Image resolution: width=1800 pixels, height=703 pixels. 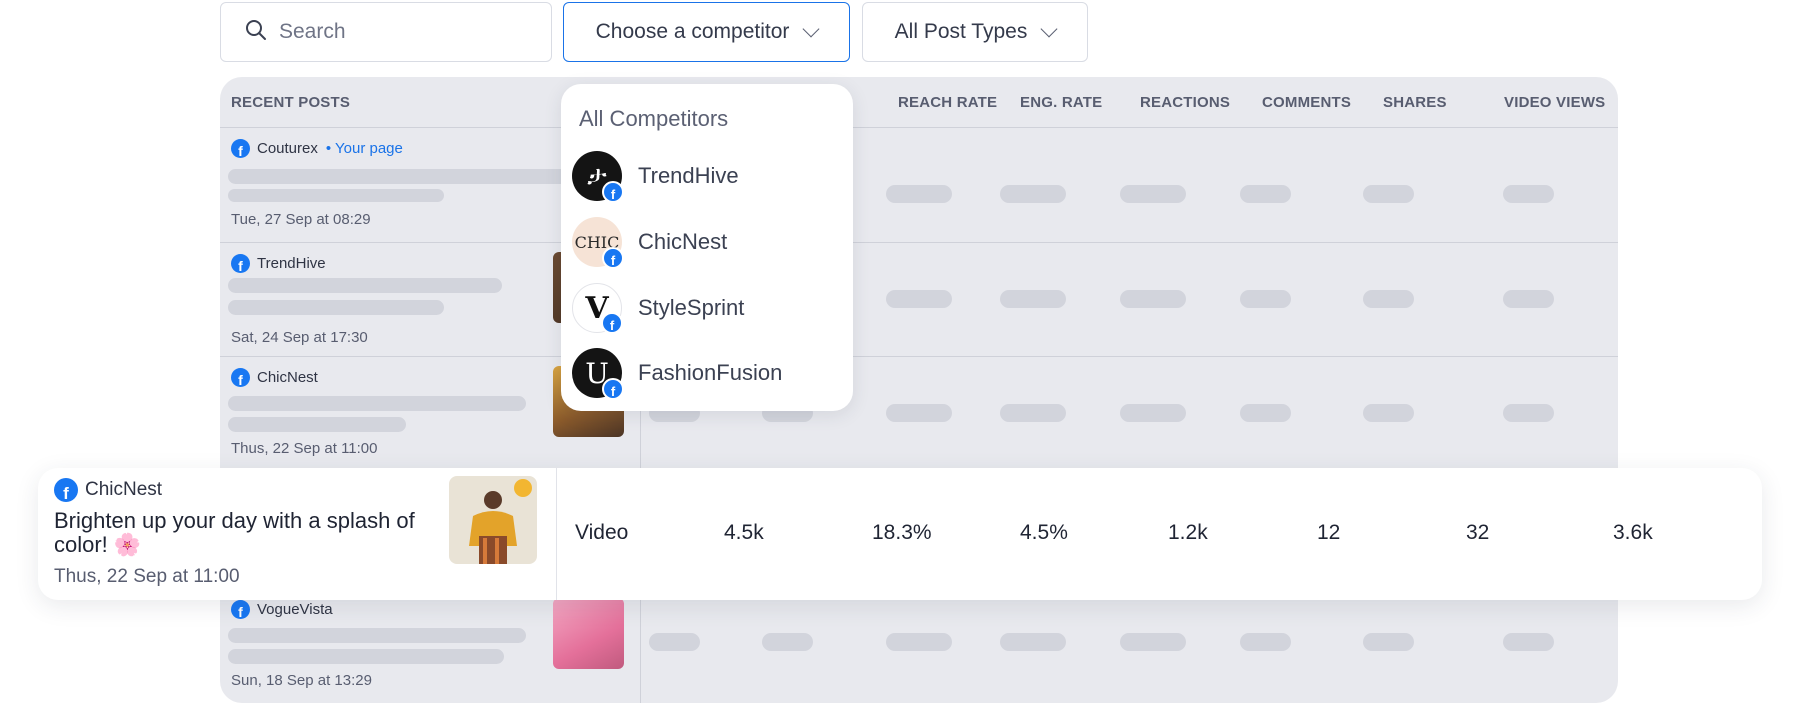 I want to click on reactions-value: 1.2k, so click(x=1188, y=532).